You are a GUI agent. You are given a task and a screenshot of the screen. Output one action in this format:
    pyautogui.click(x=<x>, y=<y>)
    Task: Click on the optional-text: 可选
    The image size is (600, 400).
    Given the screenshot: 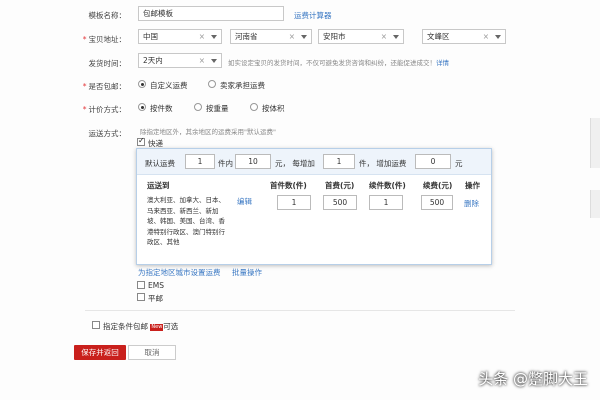 What is the action you would take?
    pyautogui.click(x=171, y=326)
    